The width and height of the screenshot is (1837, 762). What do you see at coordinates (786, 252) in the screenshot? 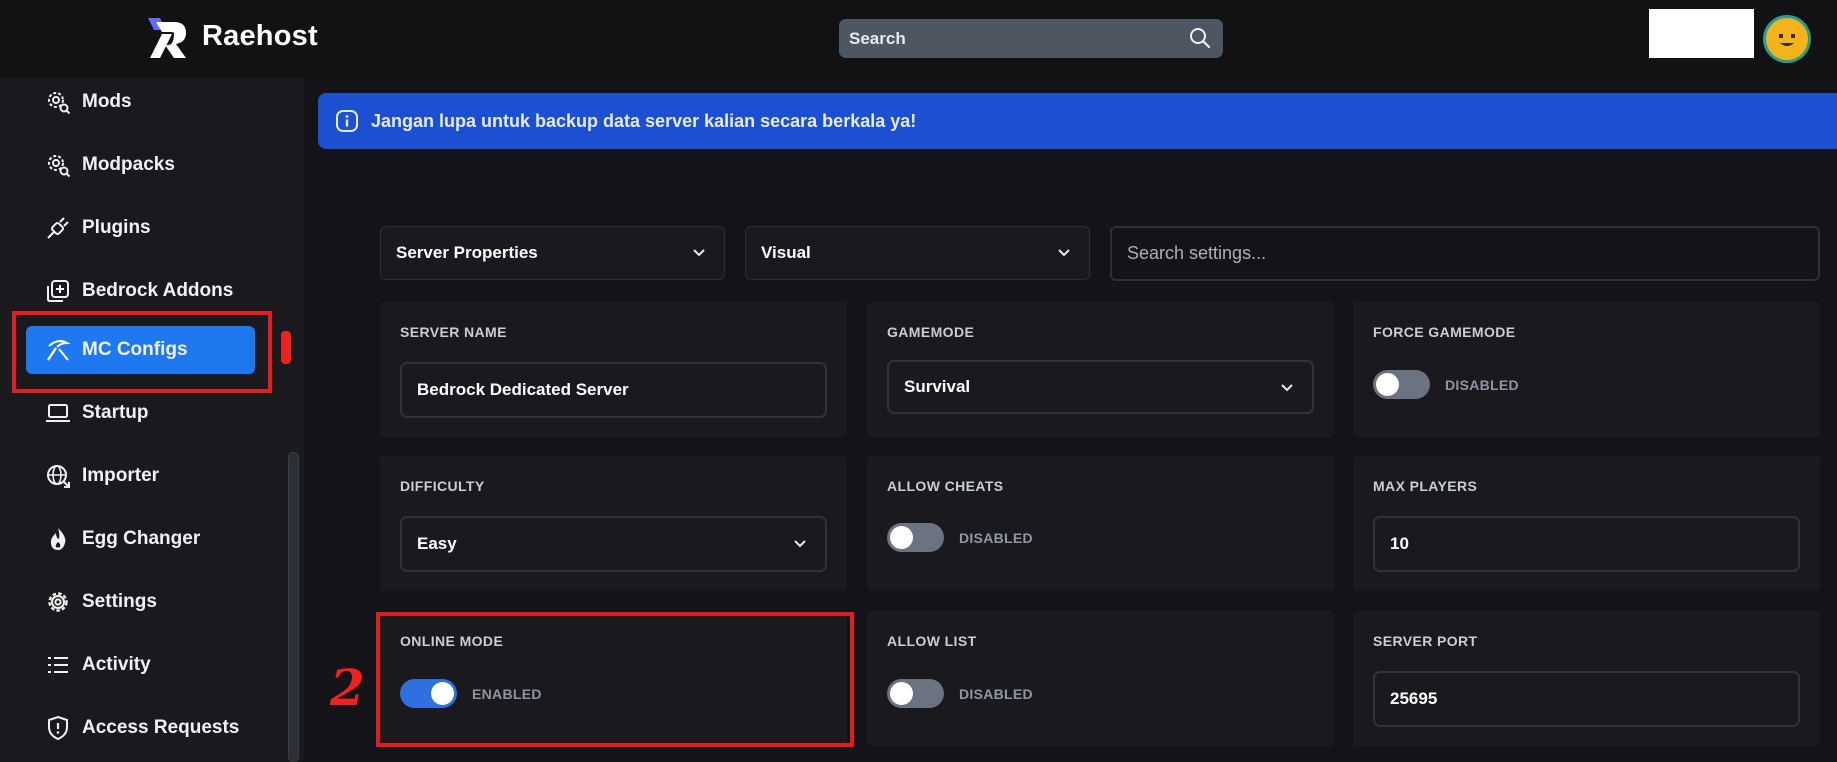
I see `view-mode-select-value: Visual` at bounding box center [786, 252].